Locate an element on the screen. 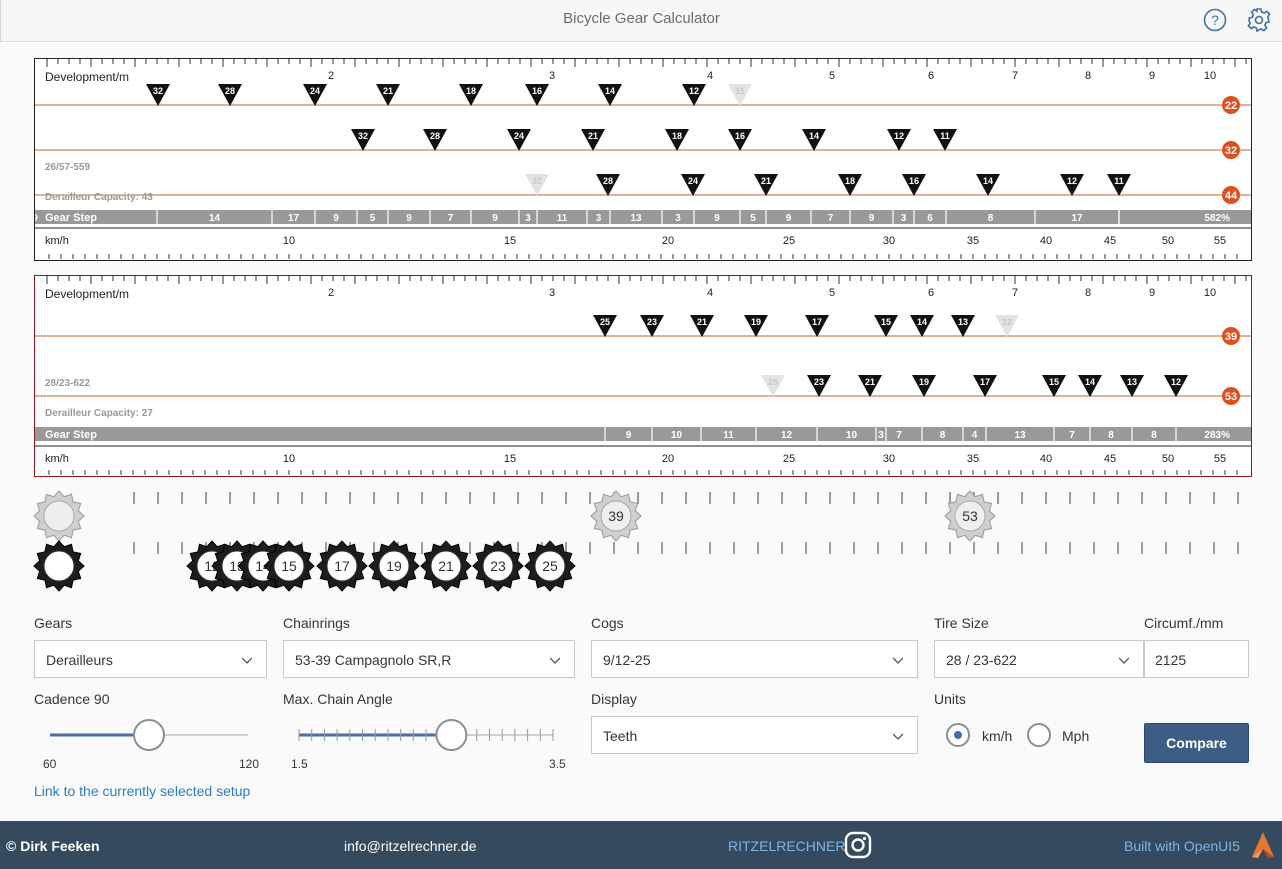 The image size is (1282, 869). cog-gear: 17 is located at coordinates (342, 566).